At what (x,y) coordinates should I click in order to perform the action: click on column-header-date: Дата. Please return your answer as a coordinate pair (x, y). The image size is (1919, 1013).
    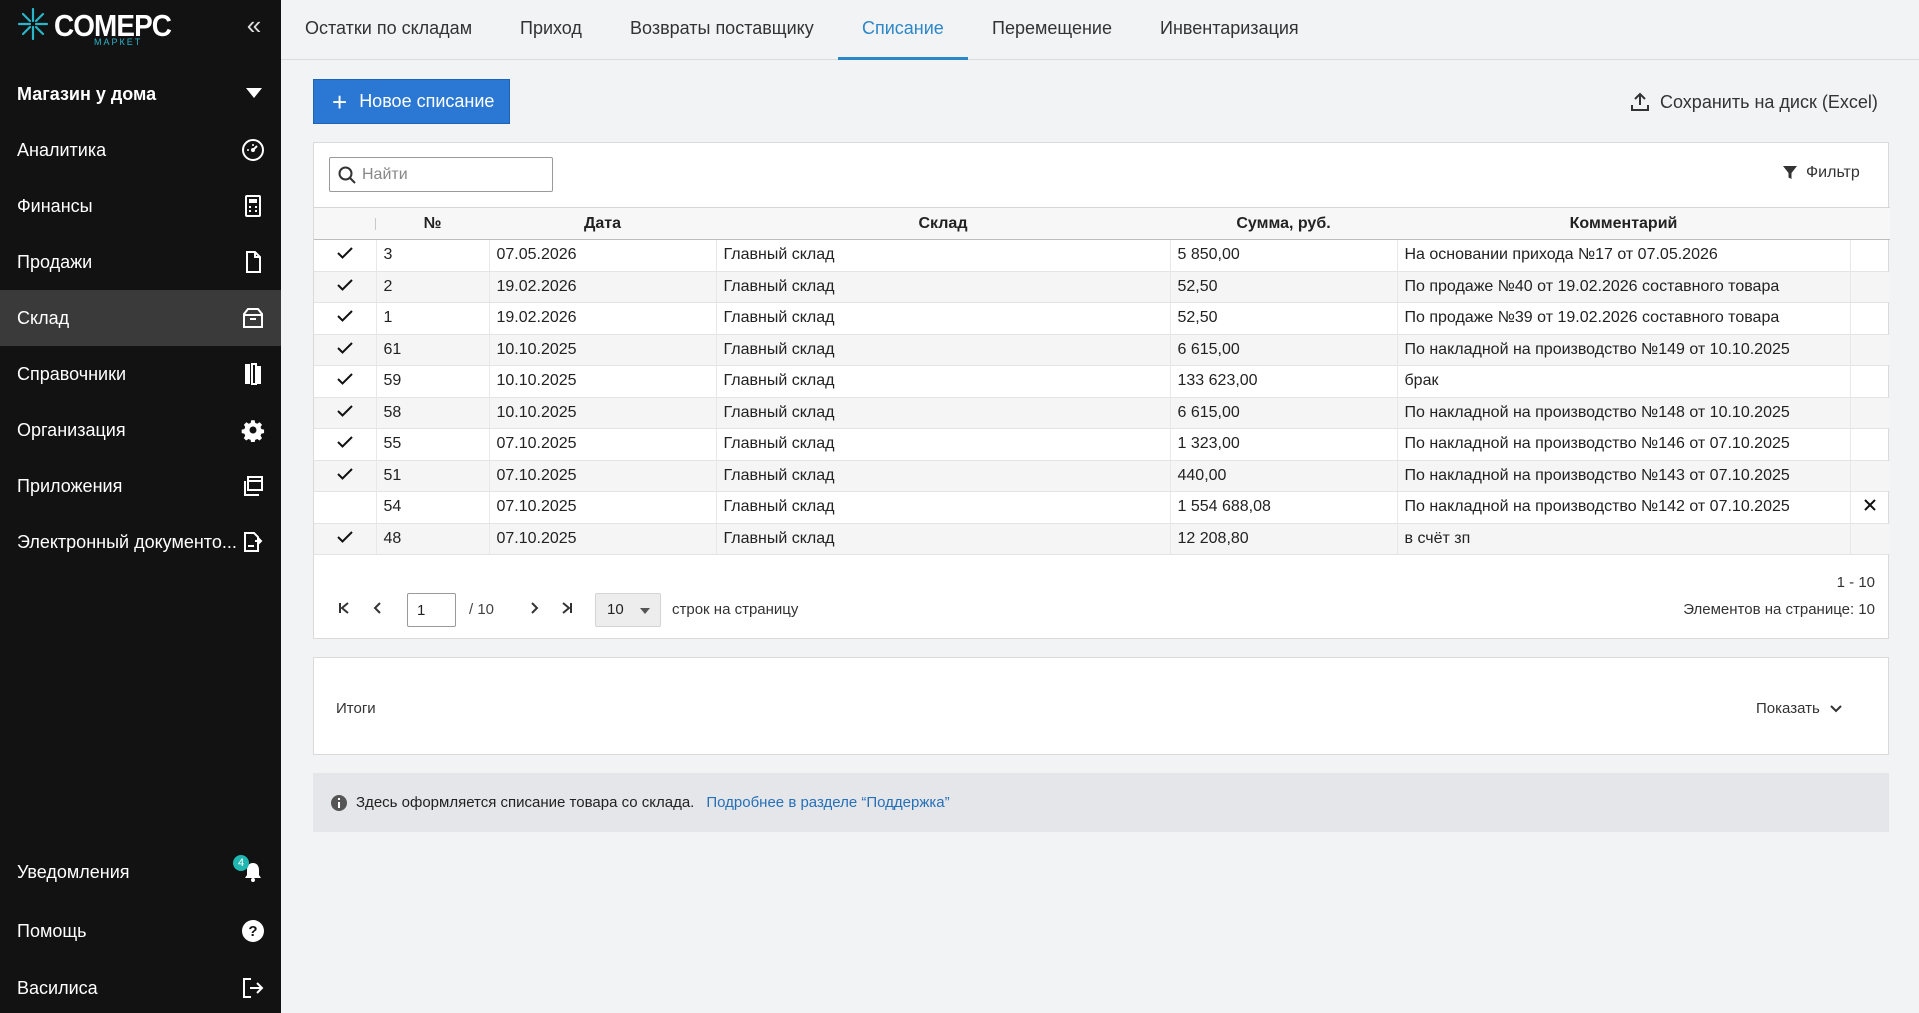
    Looking at the image, I should click on (602, 223).